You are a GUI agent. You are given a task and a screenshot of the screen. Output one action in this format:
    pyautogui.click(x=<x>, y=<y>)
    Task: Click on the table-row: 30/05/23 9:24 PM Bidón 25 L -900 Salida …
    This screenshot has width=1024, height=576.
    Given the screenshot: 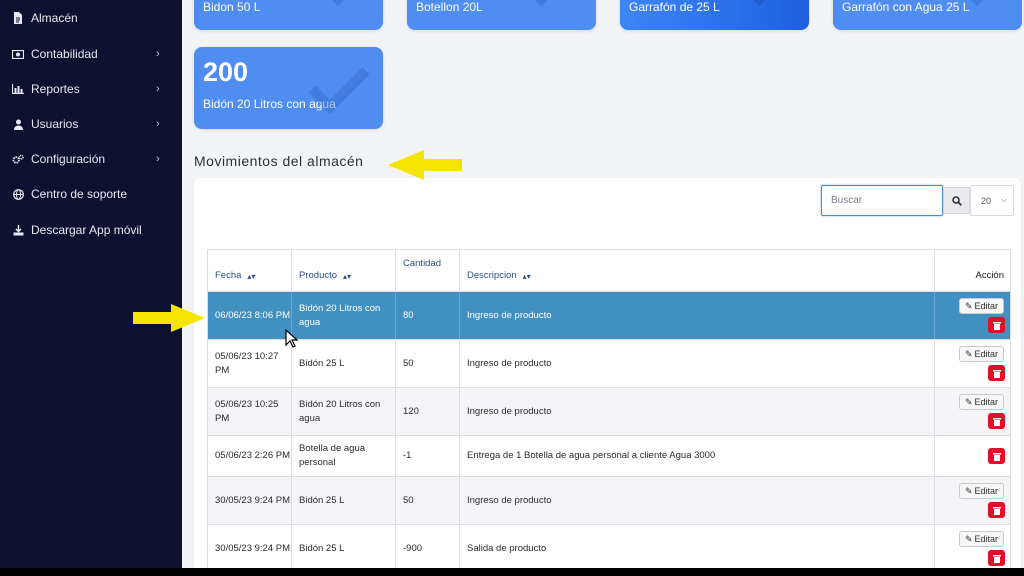 What is the action you would take?
    pyautogui.click(x=609, y=546)
    